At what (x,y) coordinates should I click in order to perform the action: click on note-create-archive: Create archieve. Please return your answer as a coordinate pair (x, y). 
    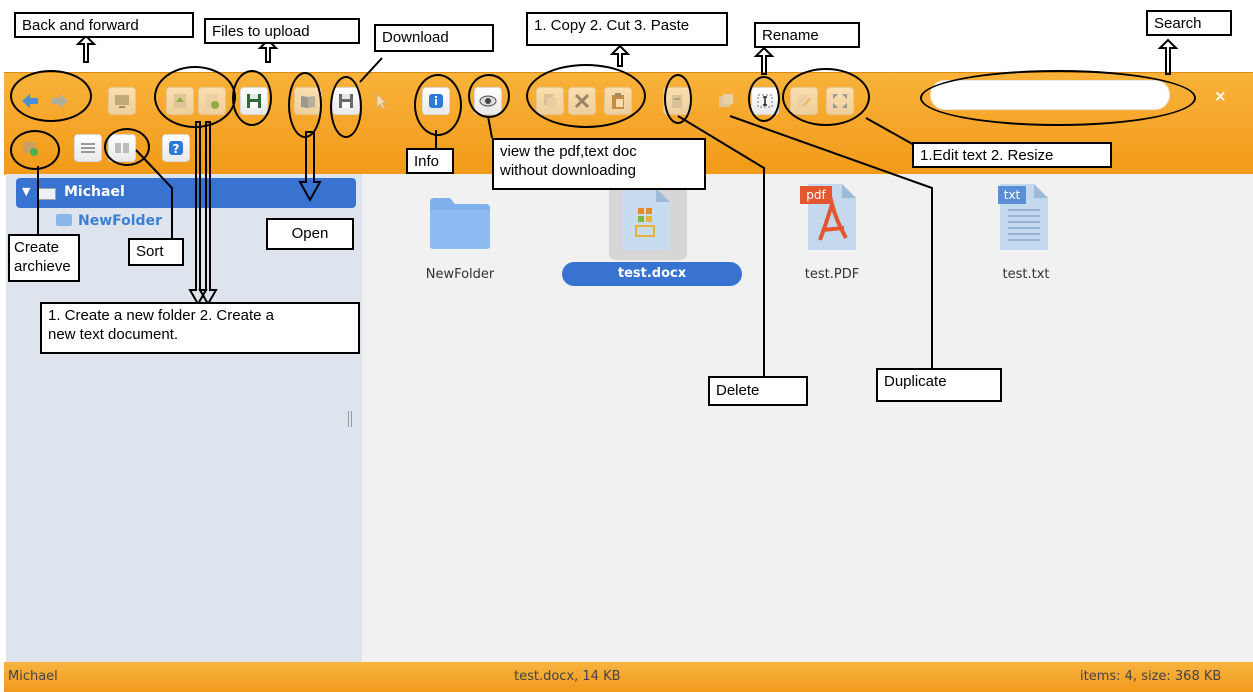
    Looking at the image, I should click on (44, 258).